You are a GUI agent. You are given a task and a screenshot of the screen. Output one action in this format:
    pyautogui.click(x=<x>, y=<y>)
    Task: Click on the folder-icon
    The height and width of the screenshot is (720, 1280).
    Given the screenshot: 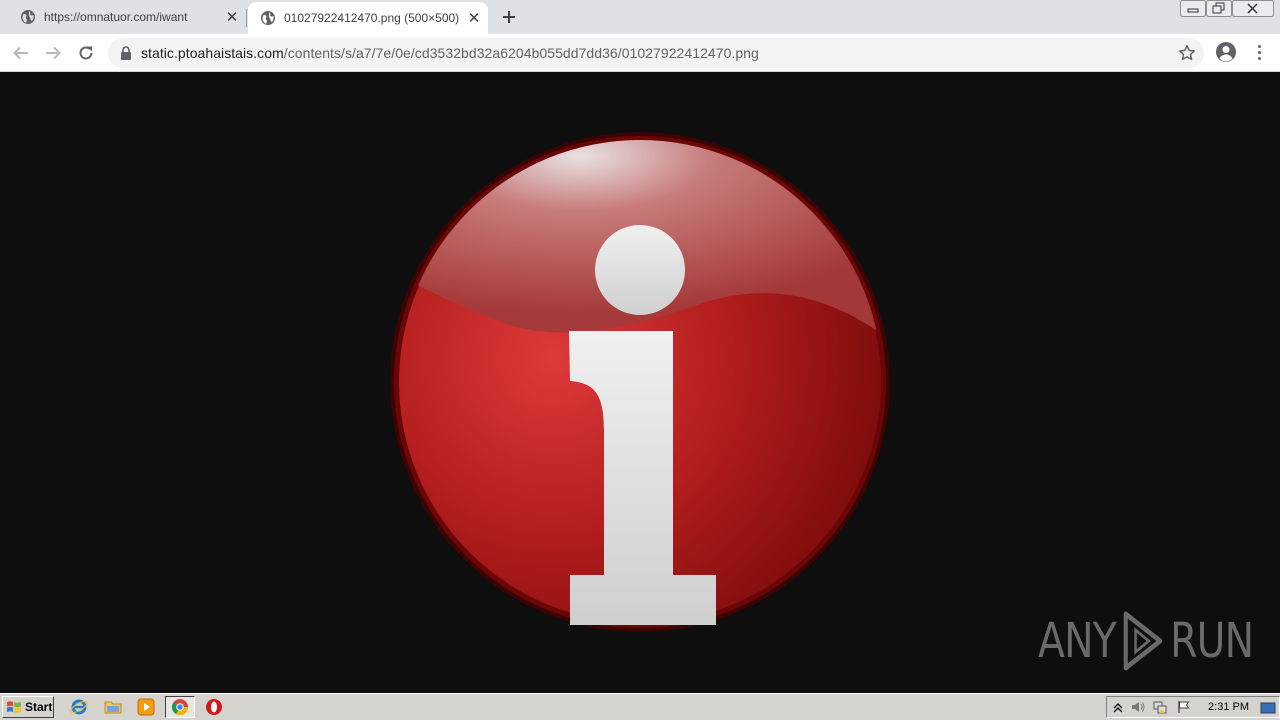 What is the action you would take?
    pyautogui.click(x=113, y=707)
    